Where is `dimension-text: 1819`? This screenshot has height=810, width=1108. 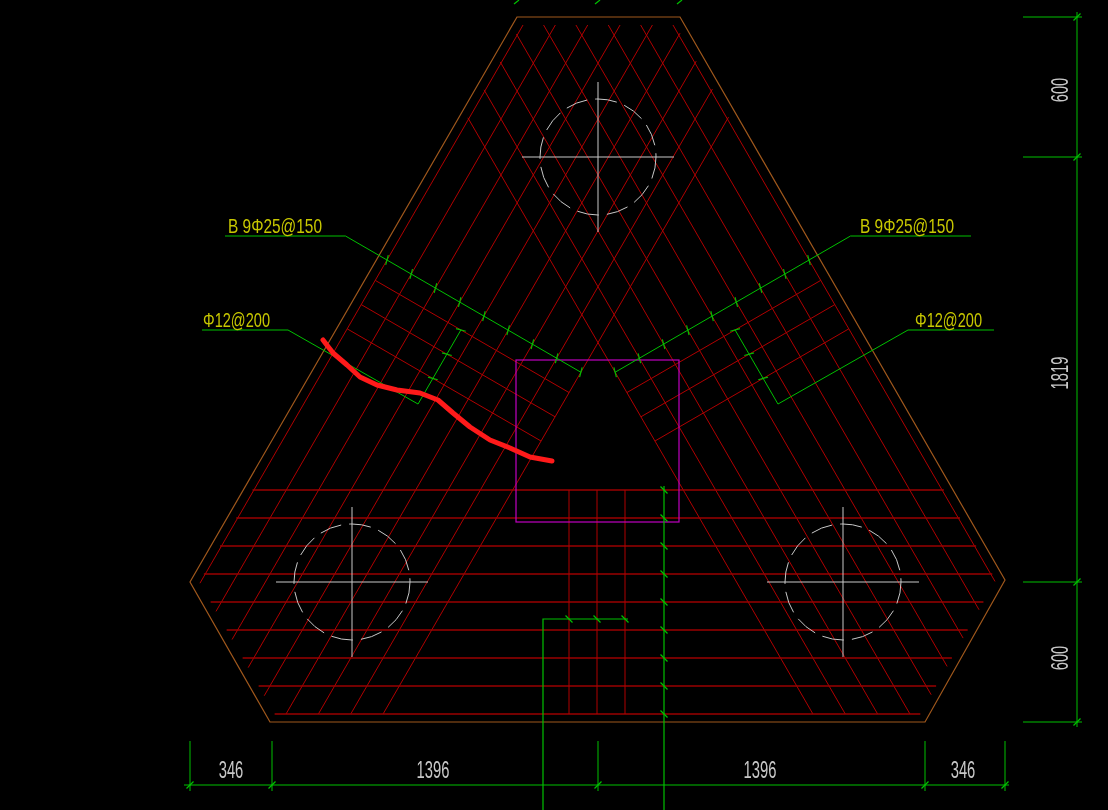
dimension-text: 1819 is located at coordinates (1059, 363).